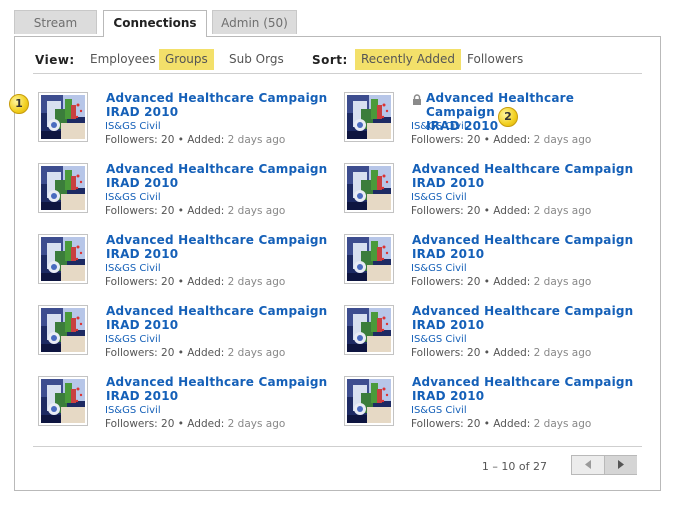  What do you see at coordinates (254, 22) in the screenshot?
I see `tab-admin: Admin (50)` at bounding box center [254, 22].